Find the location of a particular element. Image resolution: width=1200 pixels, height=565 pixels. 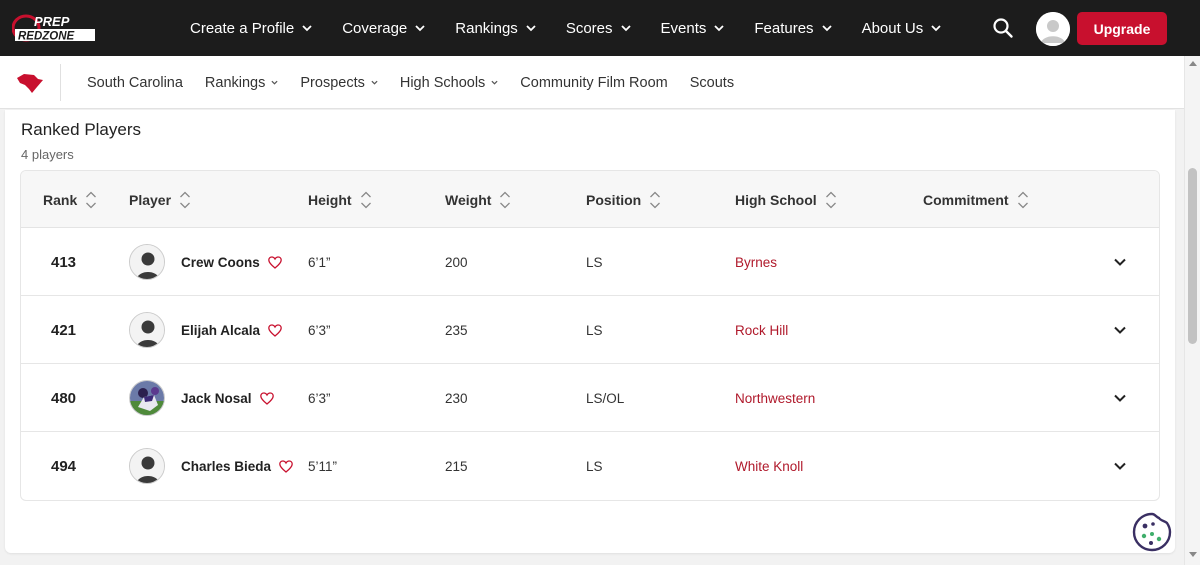

weight-value: 235 is located at coordinates (456, 330).